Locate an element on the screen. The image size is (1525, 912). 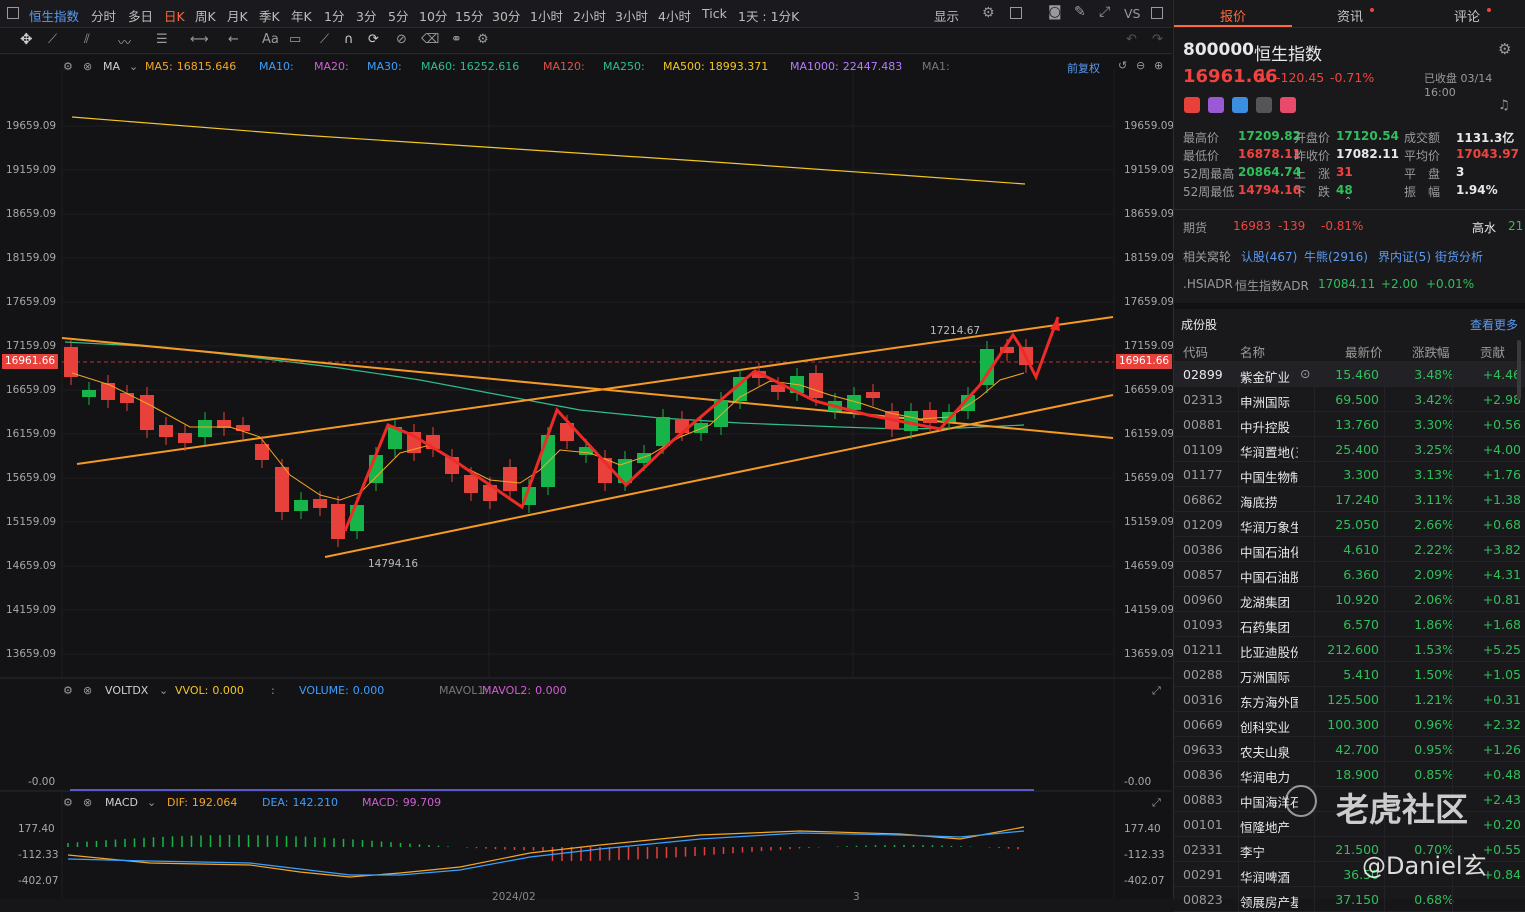
sidebar-toggle-icon is located at coordinates (13, 13).